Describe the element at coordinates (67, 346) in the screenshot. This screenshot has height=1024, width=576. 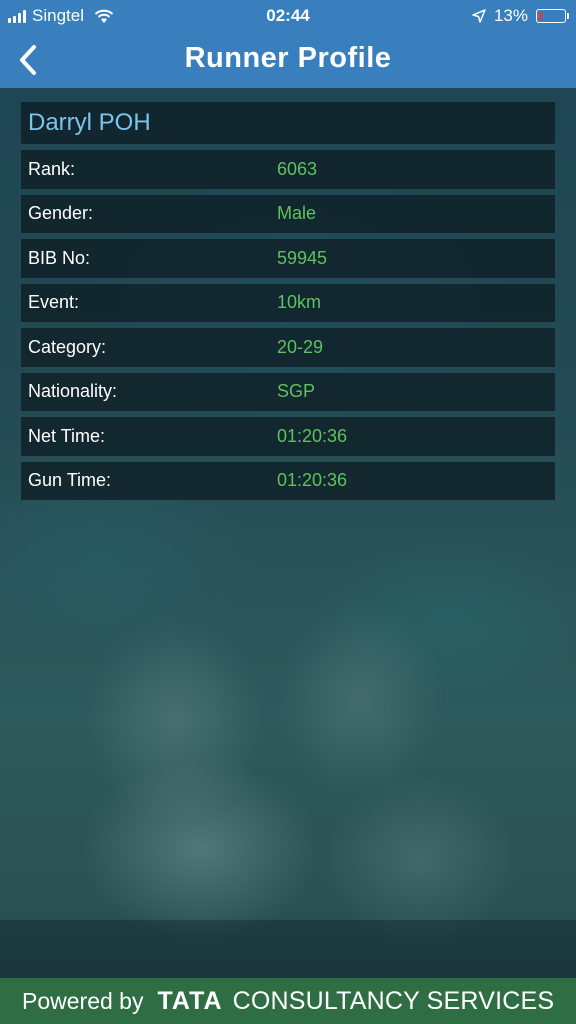
I see `field-label: Category:` at that location.